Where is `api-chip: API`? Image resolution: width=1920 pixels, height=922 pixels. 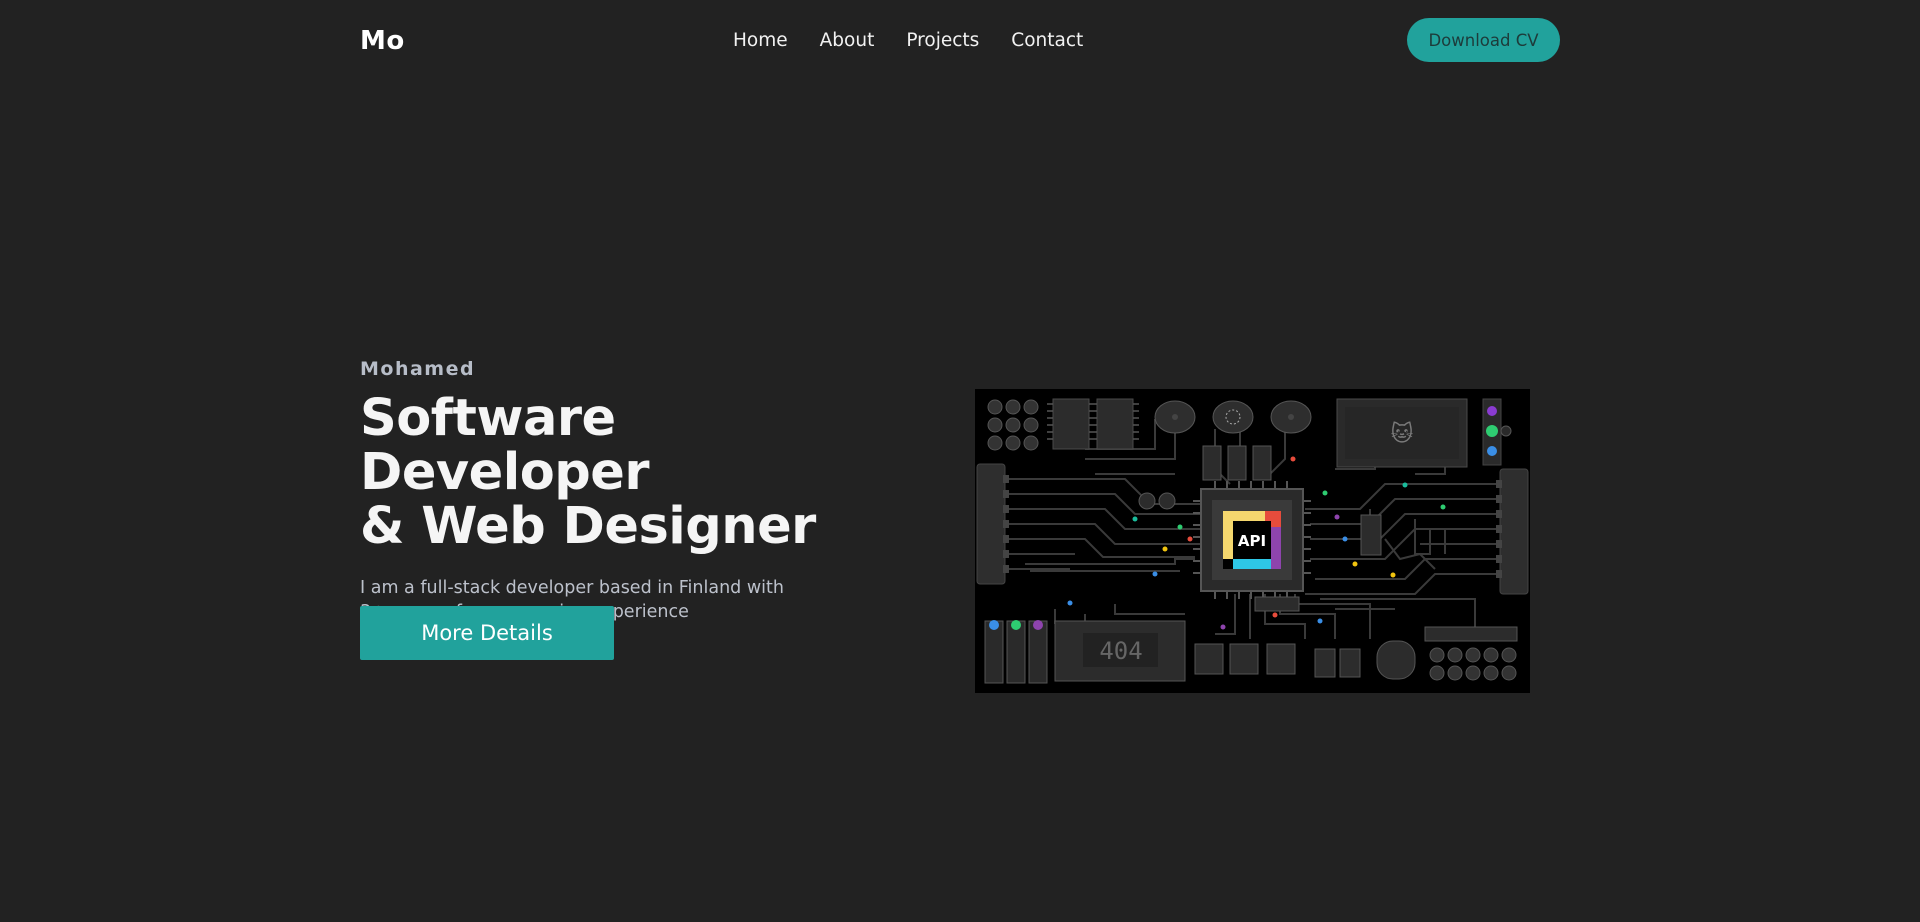
api-chip: API is located at coordinates (1252, 540).